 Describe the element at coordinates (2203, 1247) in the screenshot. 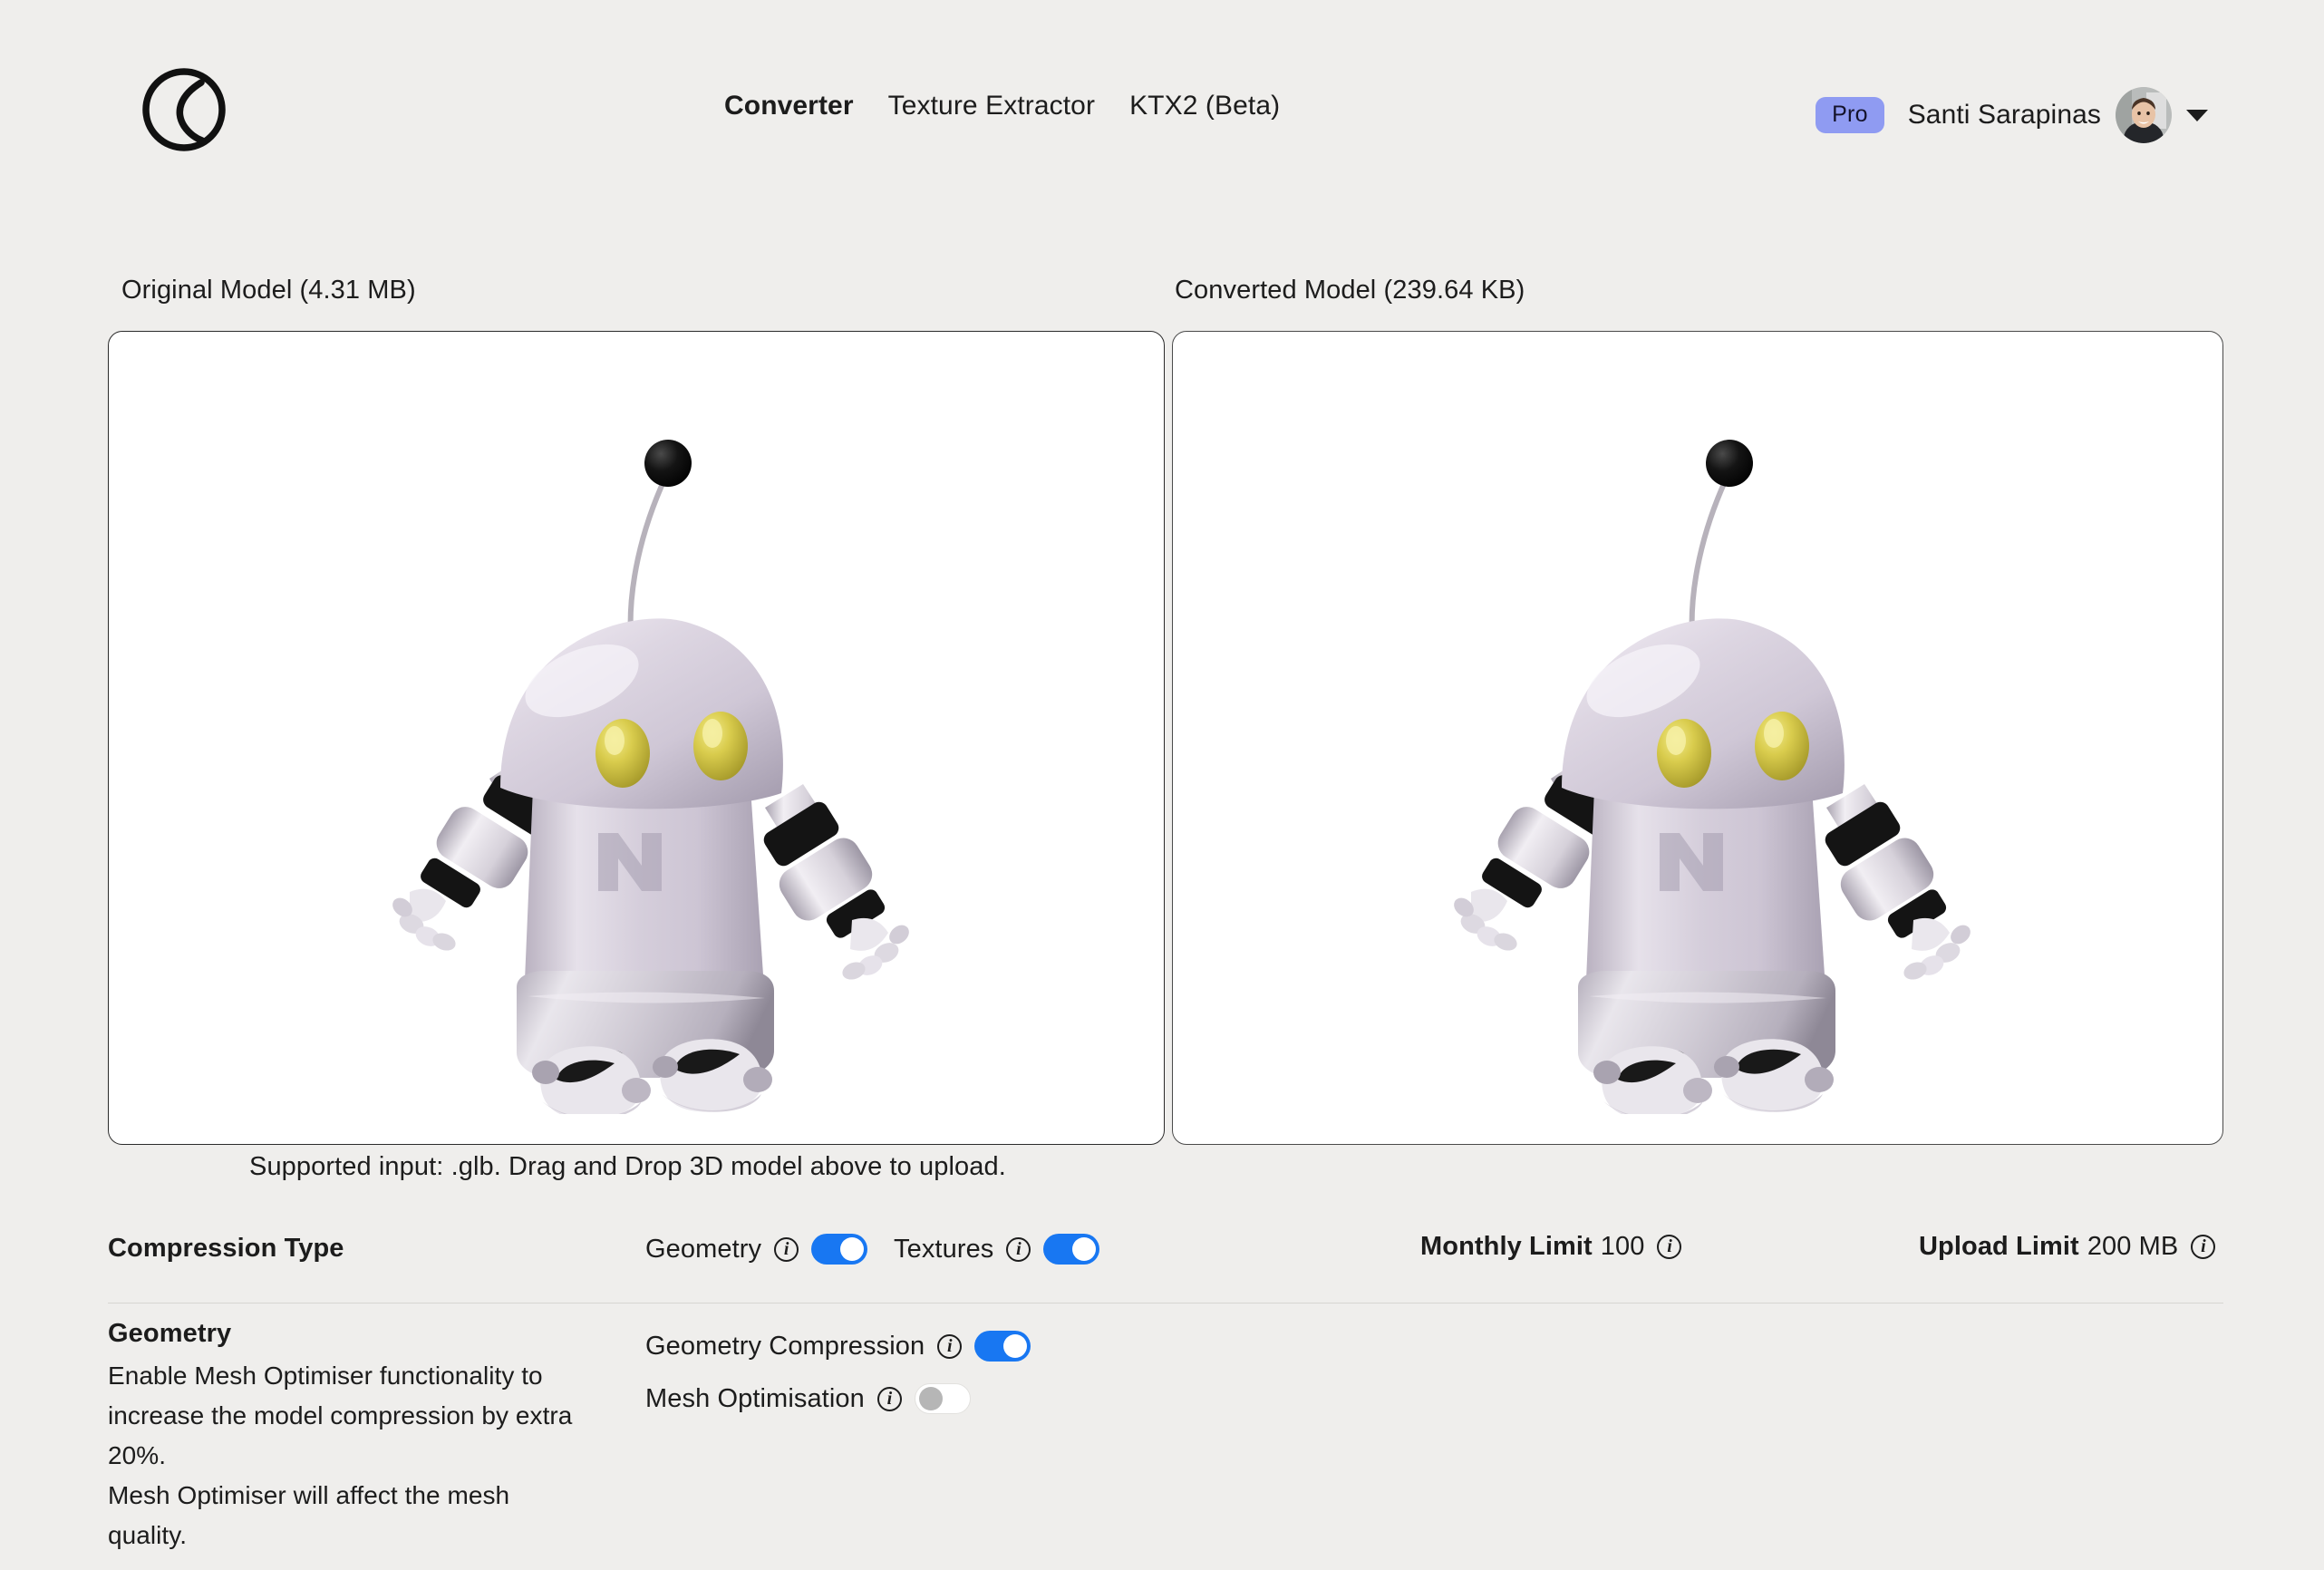

I see `upload-limit-info-icon: i` at that location.